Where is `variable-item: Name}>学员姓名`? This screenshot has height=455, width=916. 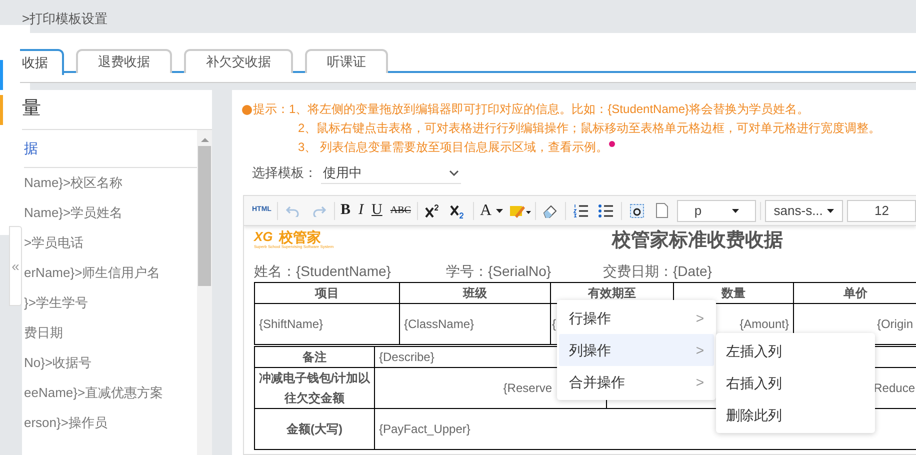
variable-item: Name}>学员姓名 is located at coordinates (73, 213).